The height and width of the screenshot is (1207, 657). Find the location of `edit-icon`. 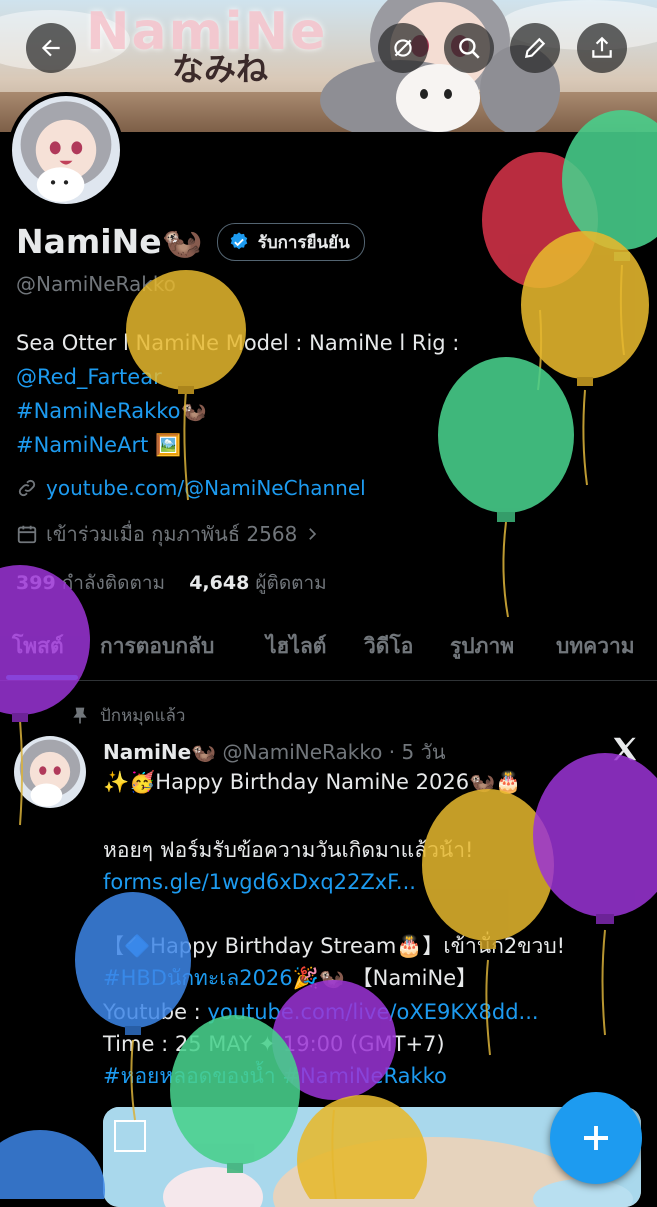

edit-icon is located at coordinates (535, 48).